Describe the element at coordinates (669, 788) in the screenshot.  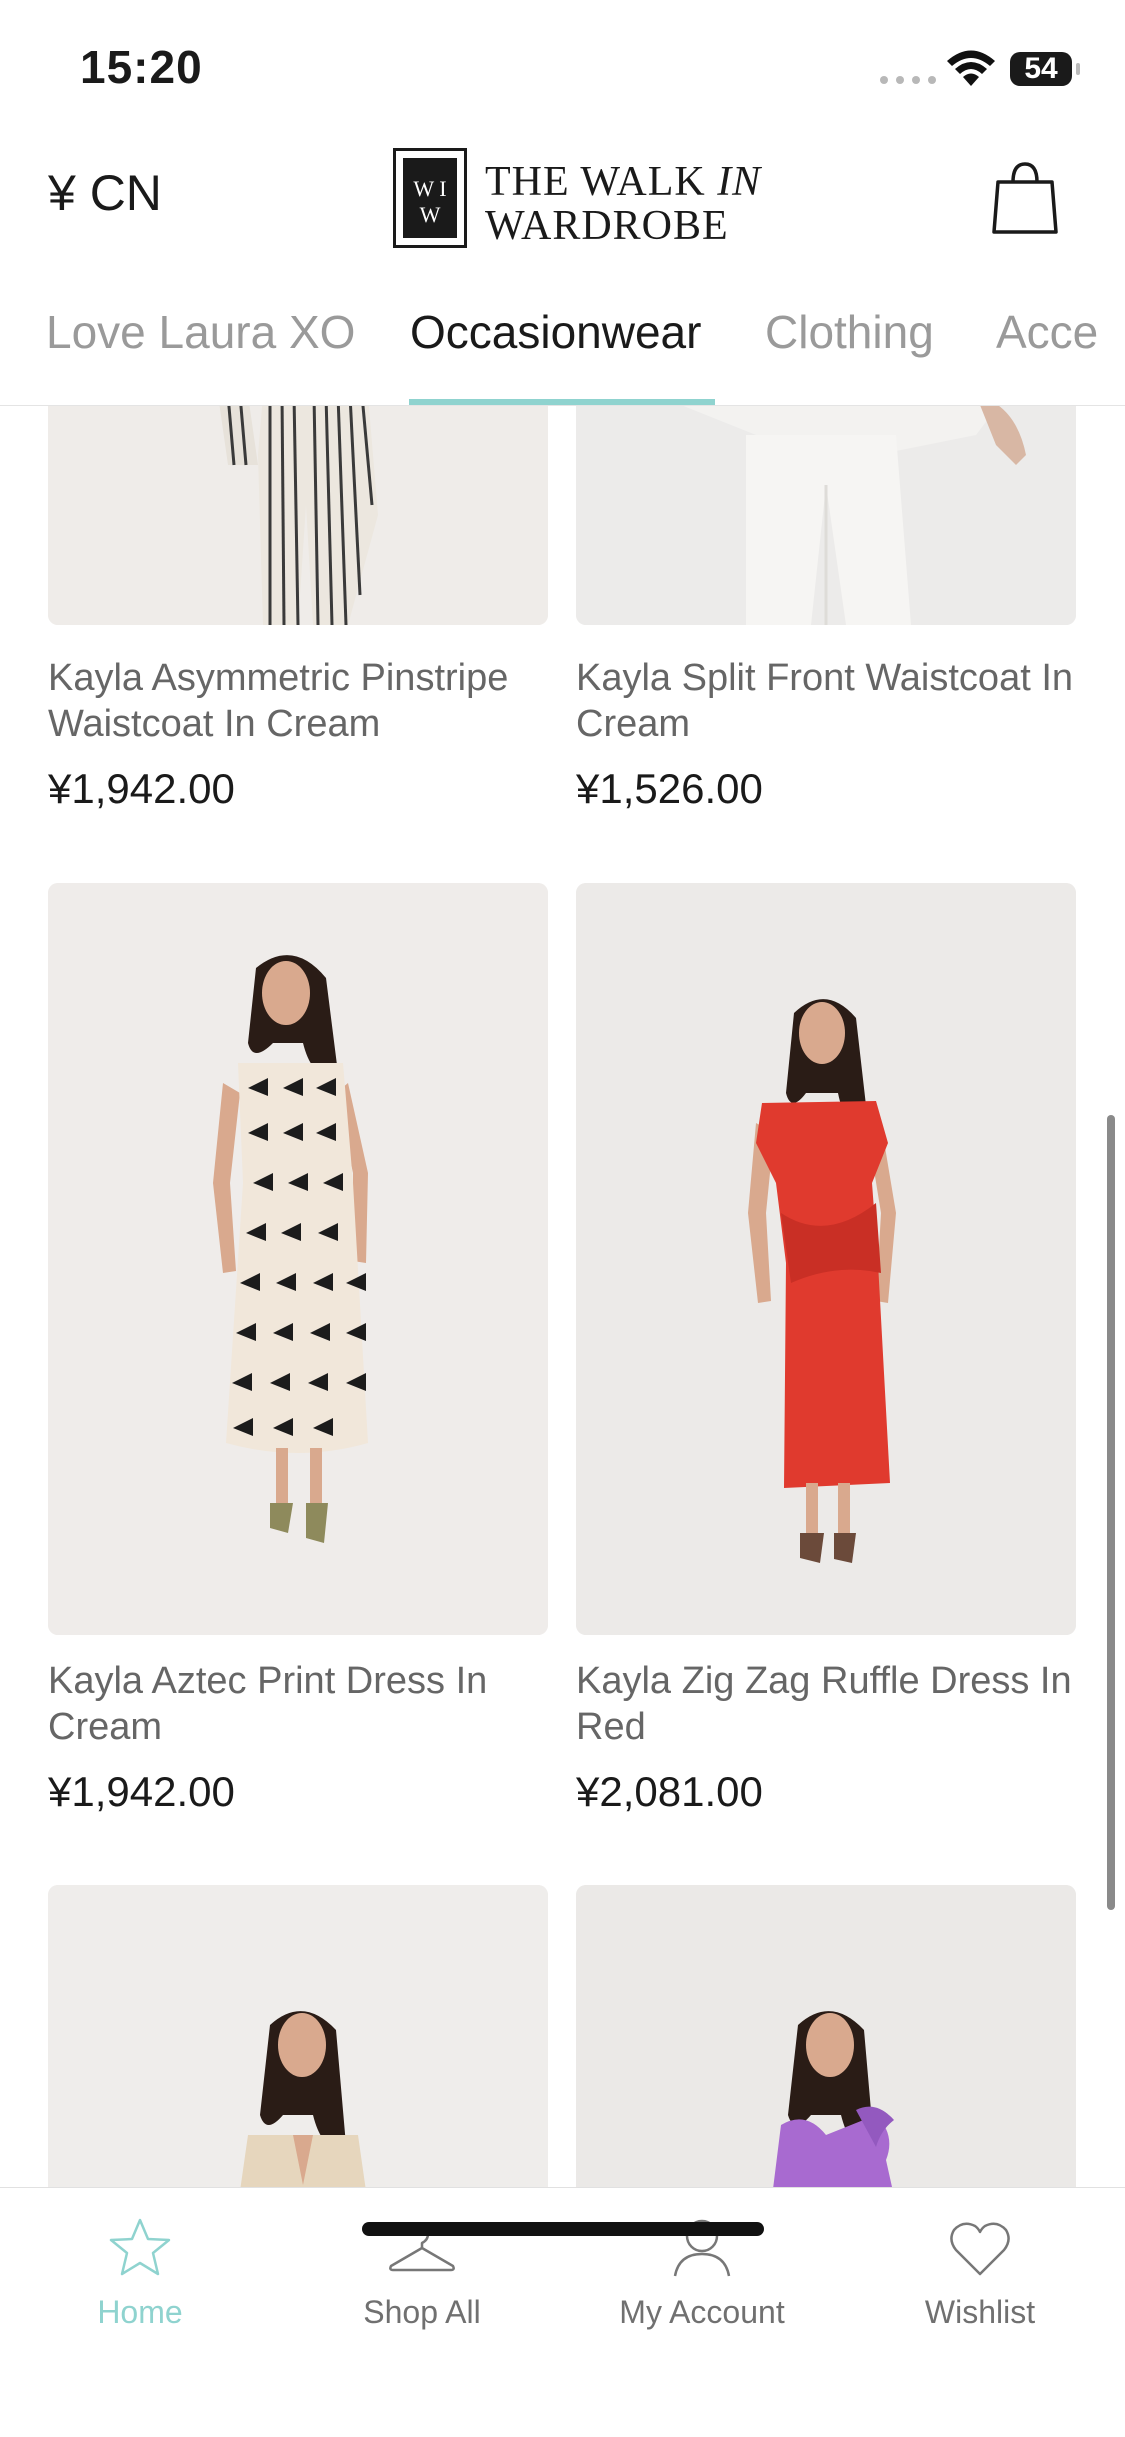
I see `product-price: ¥1,526.00` at that location.